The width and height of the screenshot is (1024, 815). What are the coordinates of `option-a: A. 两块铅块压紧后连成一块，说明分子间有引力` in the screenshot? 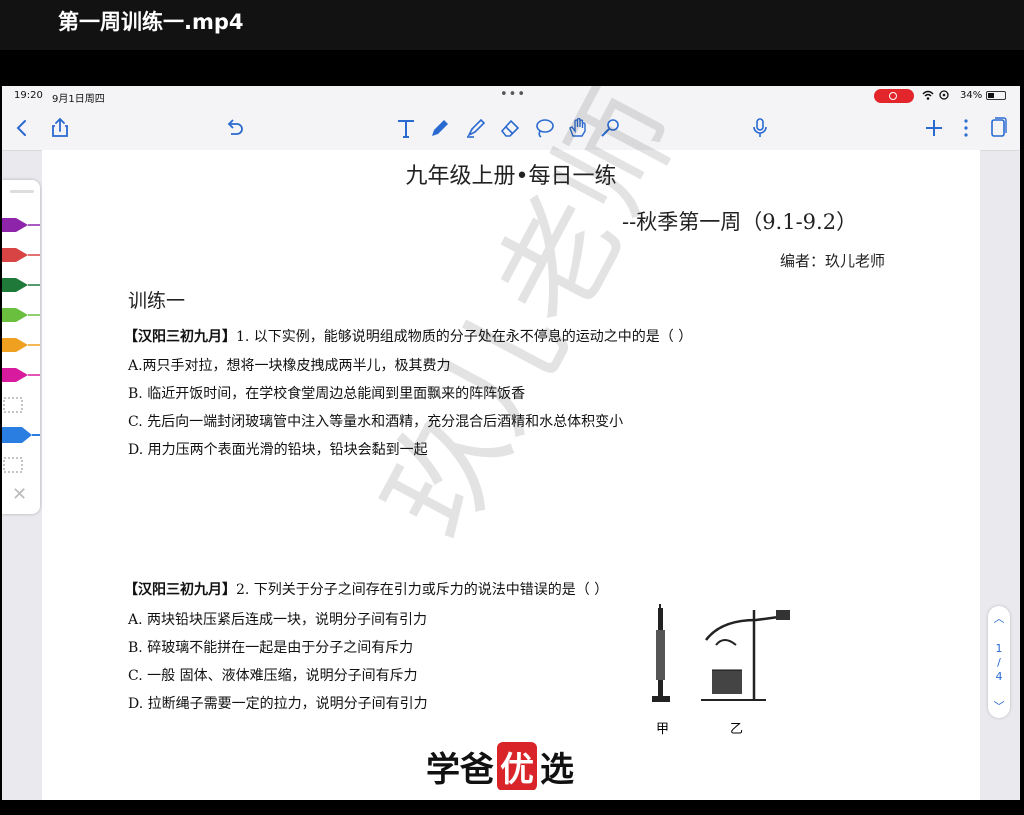 It's located at (278, 620).